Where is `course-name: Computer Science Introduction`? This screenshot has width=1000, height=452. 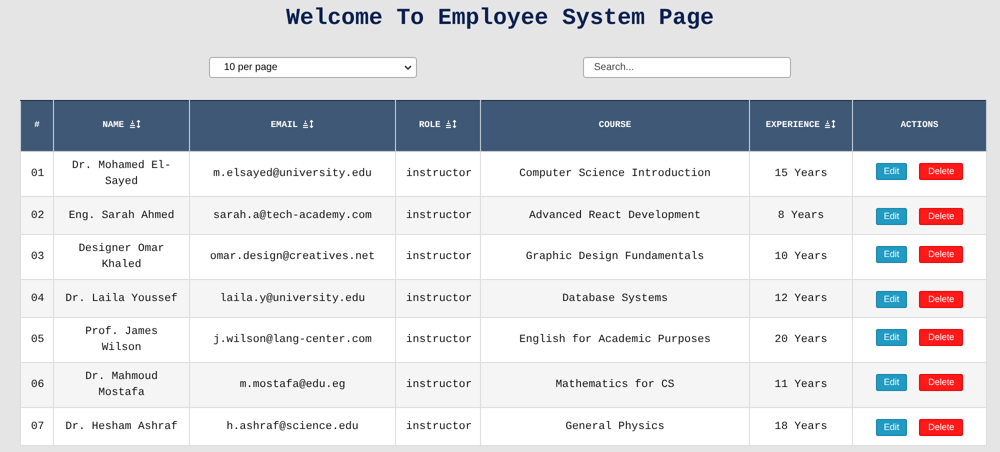 course-name: Computer Science Introduction is located at coordinates (615, 174).